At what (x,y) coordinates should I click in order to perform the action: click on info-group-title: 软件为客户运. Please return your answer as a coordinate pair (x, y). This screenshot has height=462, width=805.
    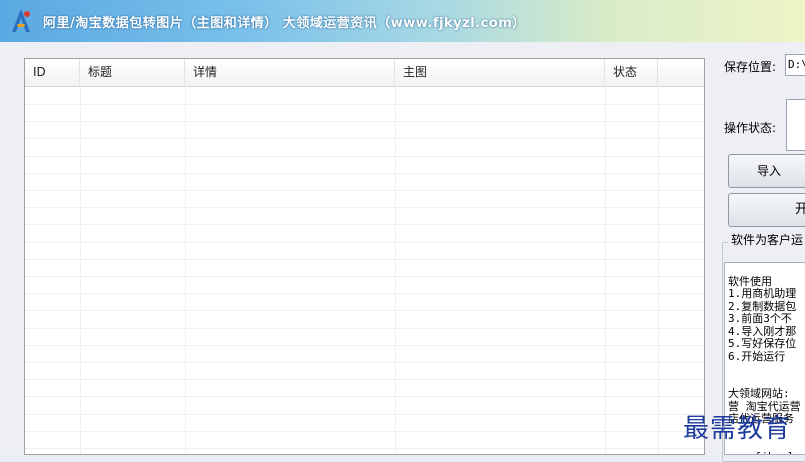
    Looking at the image, I should click on (766, 239).